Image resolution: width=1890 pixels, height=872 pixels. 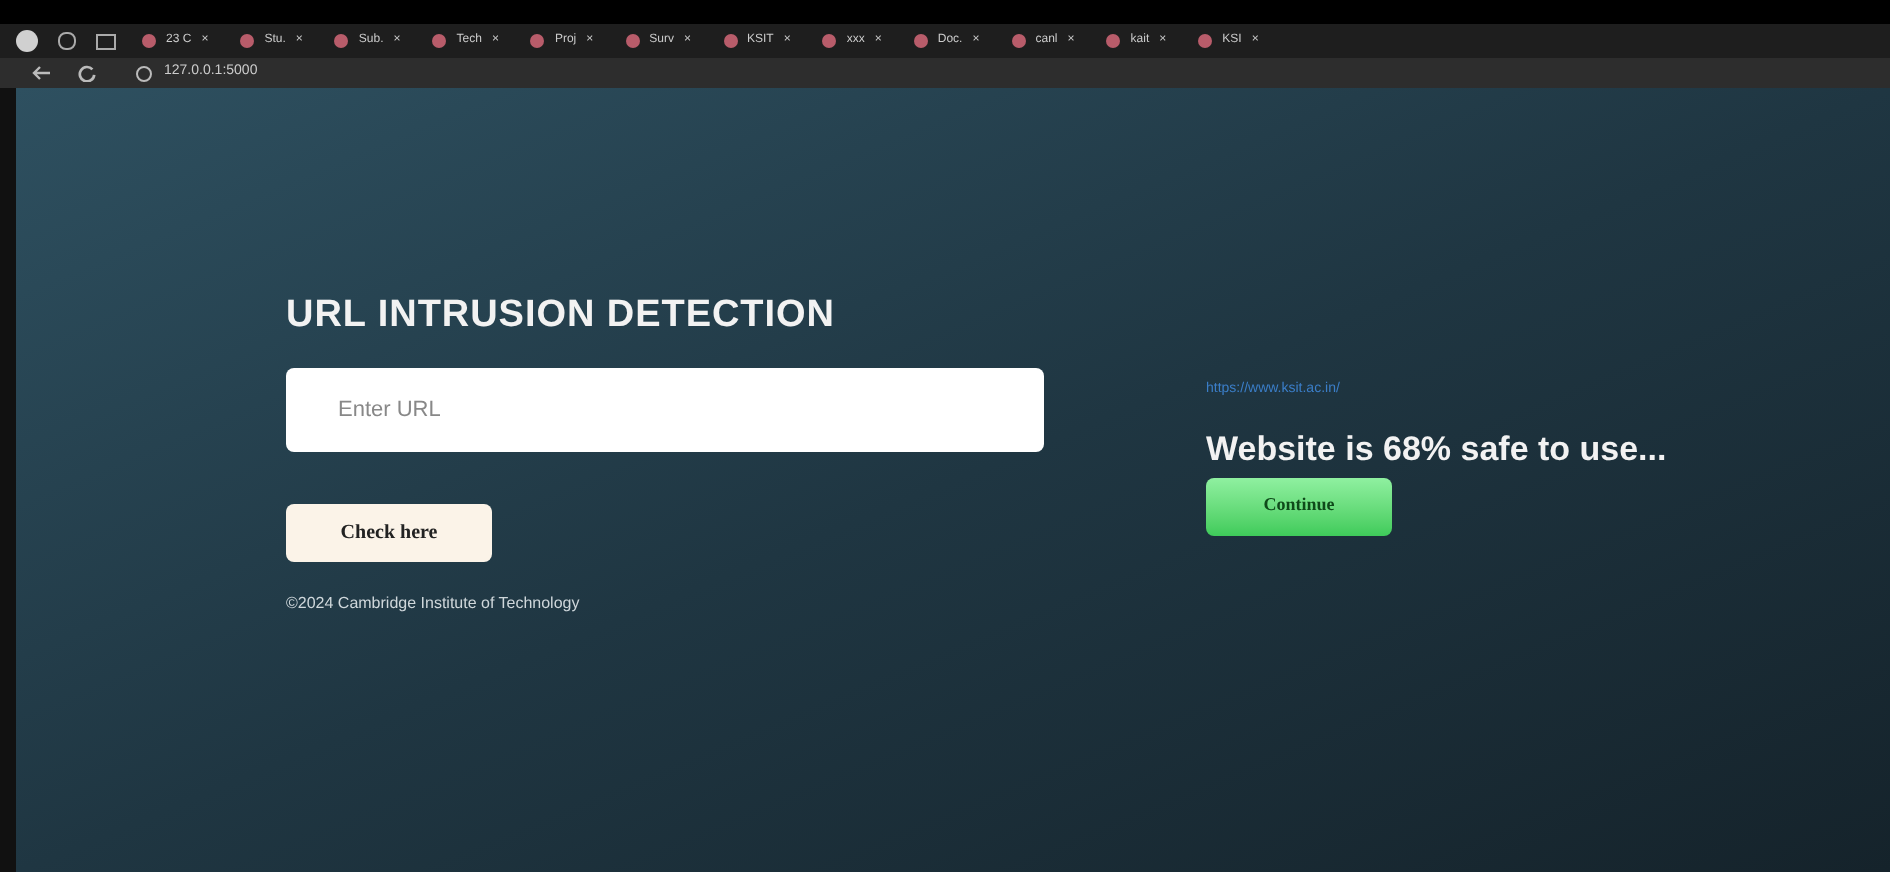 What do you see at coordinates (561, 315) in the screenshot?
I see `page-title: URL INTRUSION DETECTION` at bounding box center [561, 315].